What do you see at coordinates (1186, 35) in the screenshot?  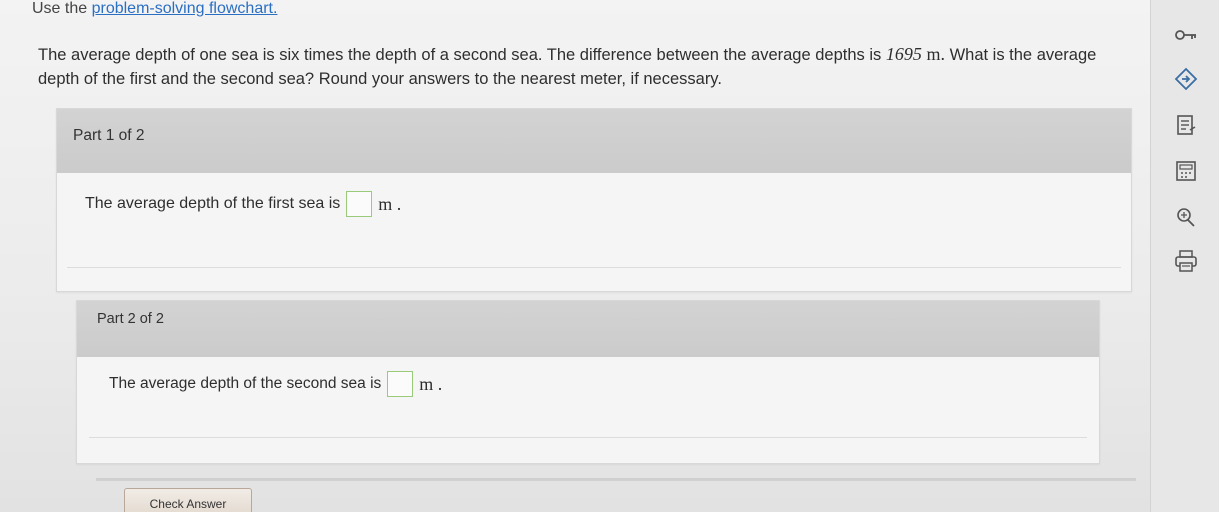 I see `key-icon` at bounding box center [1186, 35].